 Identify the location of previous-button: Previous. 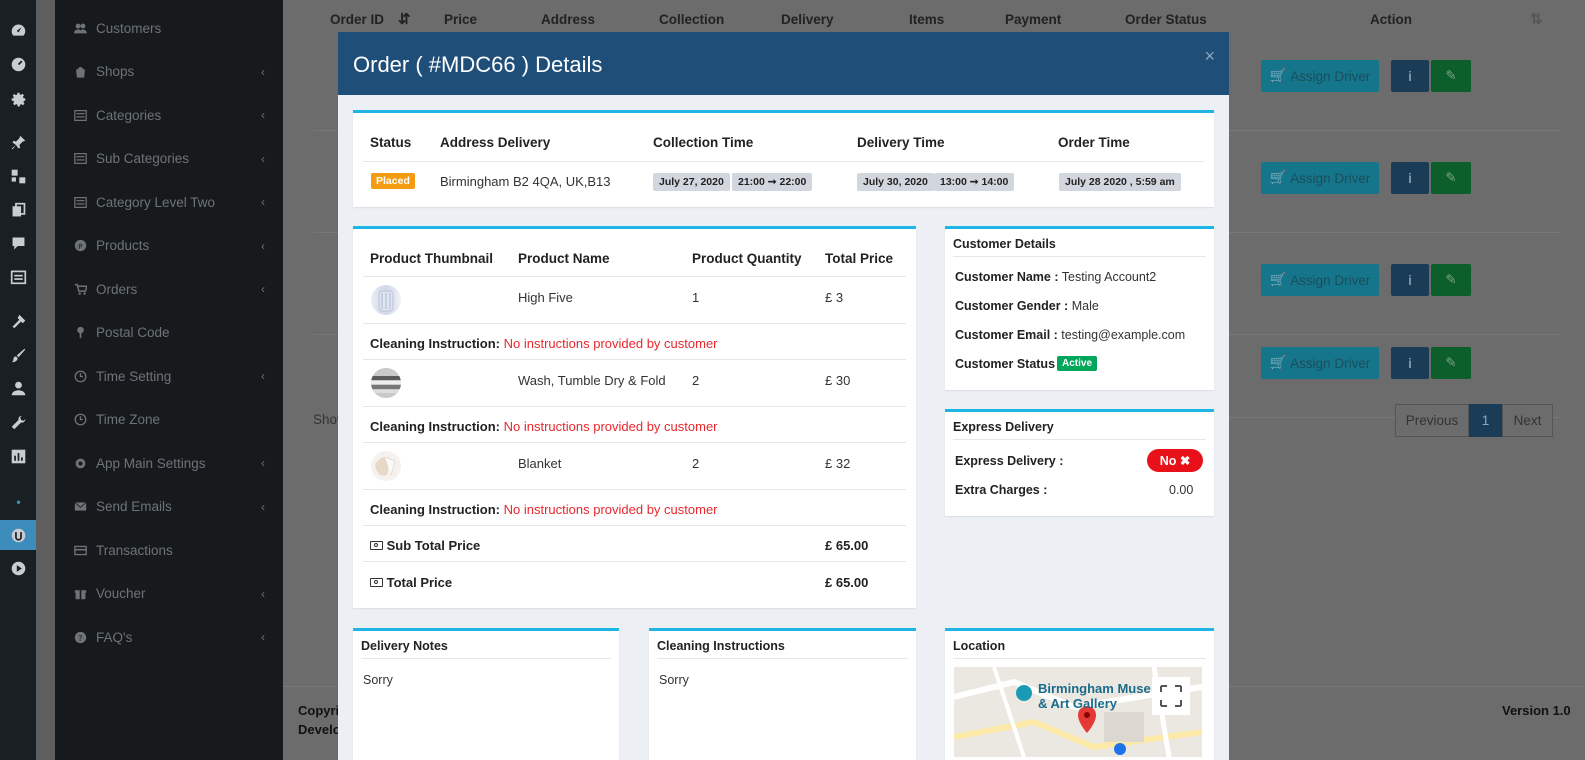
(1432, 420).